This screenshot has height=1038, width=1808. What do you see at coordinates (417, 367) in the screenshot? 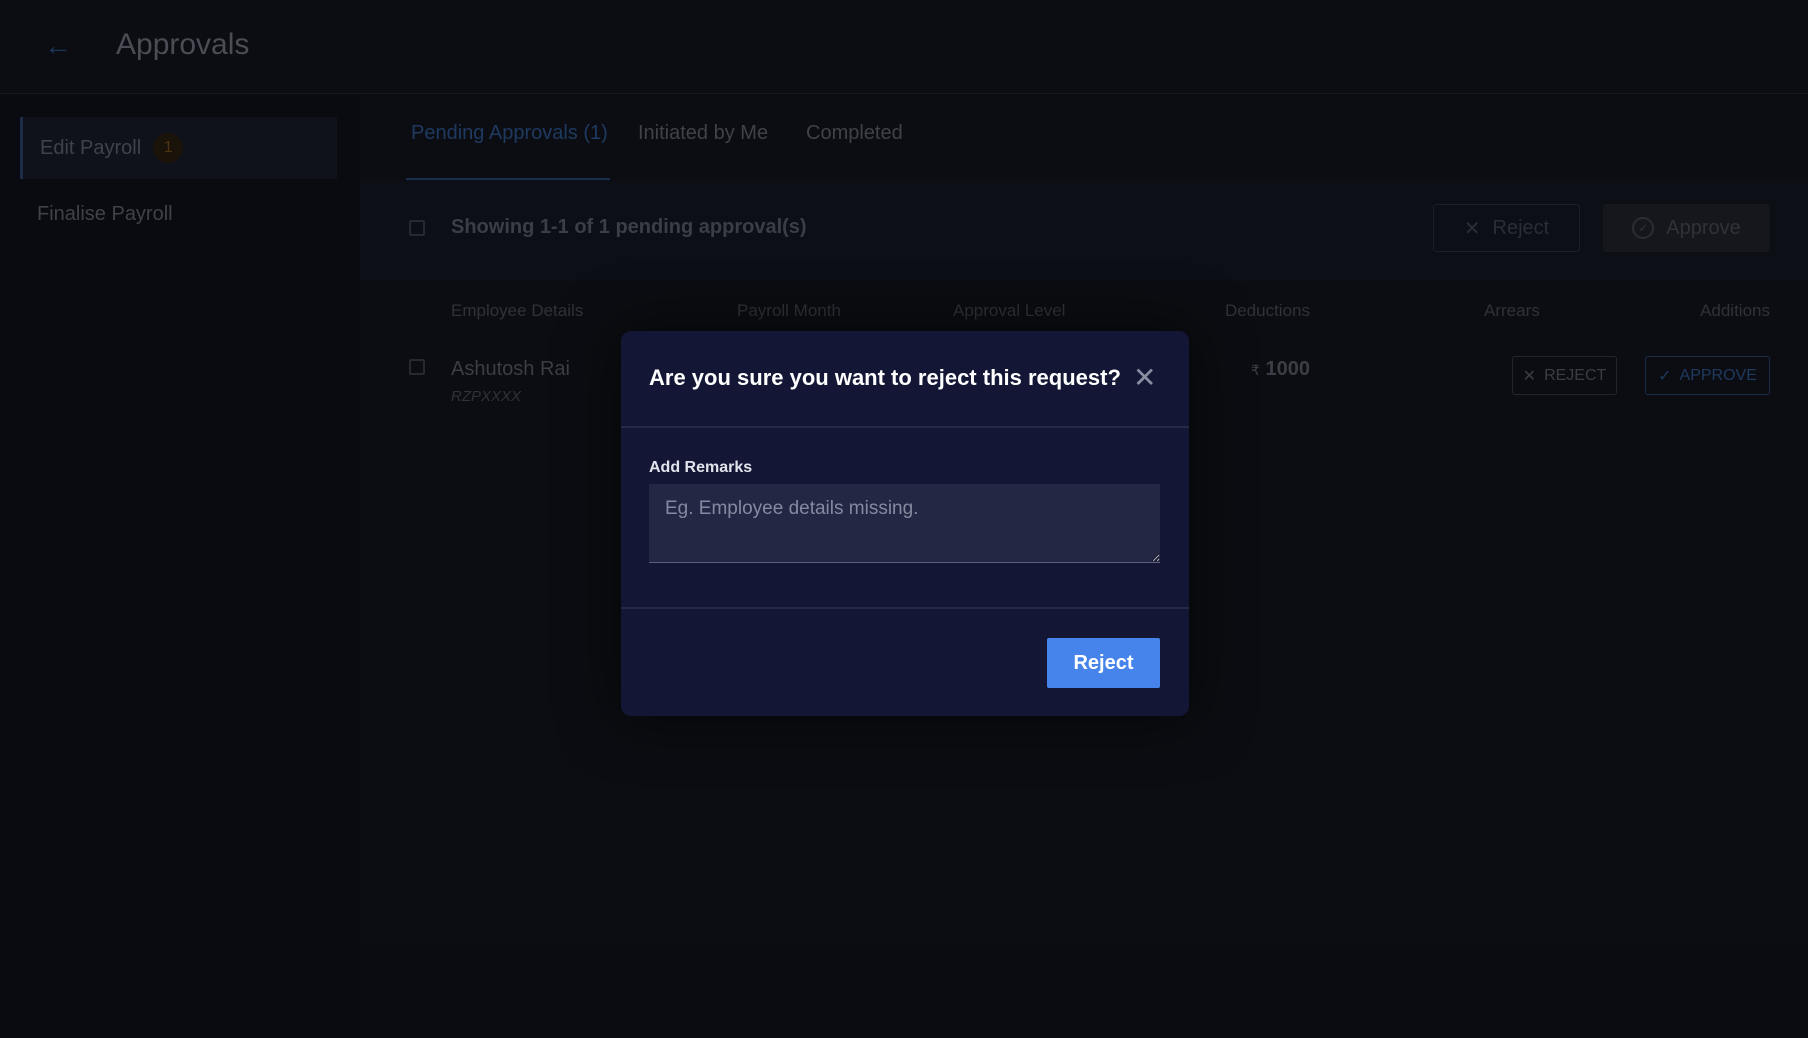
I see `row-checkbox` at bounding box center [417, 367].